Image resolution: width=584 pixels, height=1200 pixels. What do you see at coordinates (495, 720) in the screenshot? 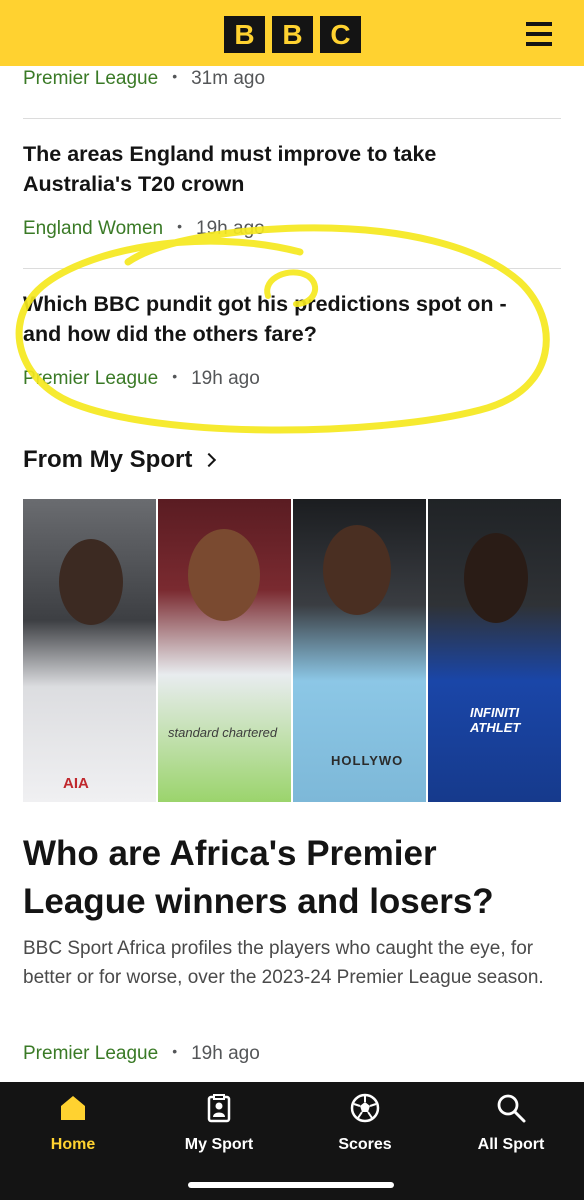
I see `shirt-sponsor: INFINITI ATHLET` at bounding box center [495, 720].